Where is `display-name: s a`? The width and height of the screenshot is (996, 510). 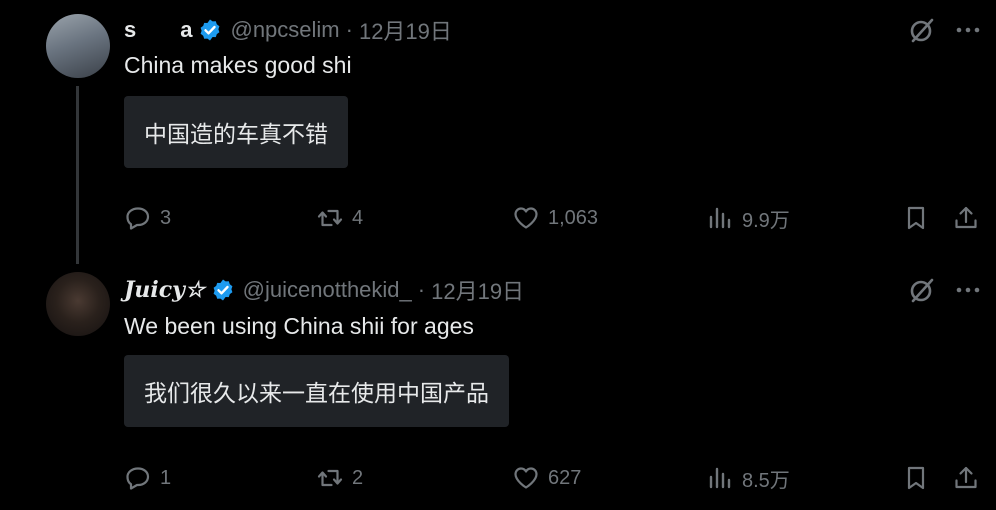
display-name: s a is located at coordinates (158, 30).